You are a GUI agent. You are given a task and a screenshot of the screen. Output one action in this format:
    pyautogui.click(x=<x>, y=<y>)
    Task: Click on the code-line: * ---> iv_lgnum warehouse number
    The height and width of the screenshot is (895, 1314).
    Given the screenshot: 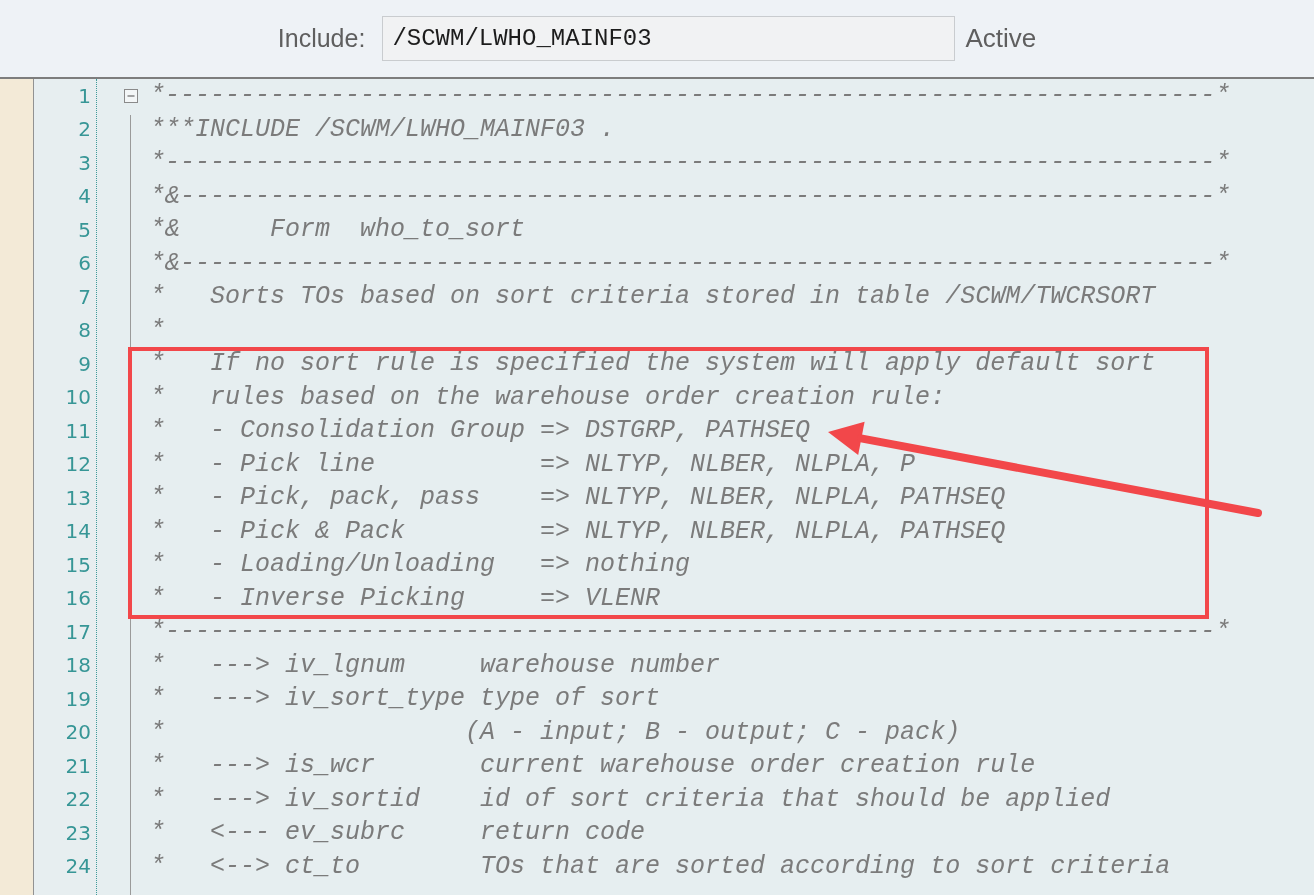 What is the action you would take?
    pyautogui.click(x=435, y=665)
    